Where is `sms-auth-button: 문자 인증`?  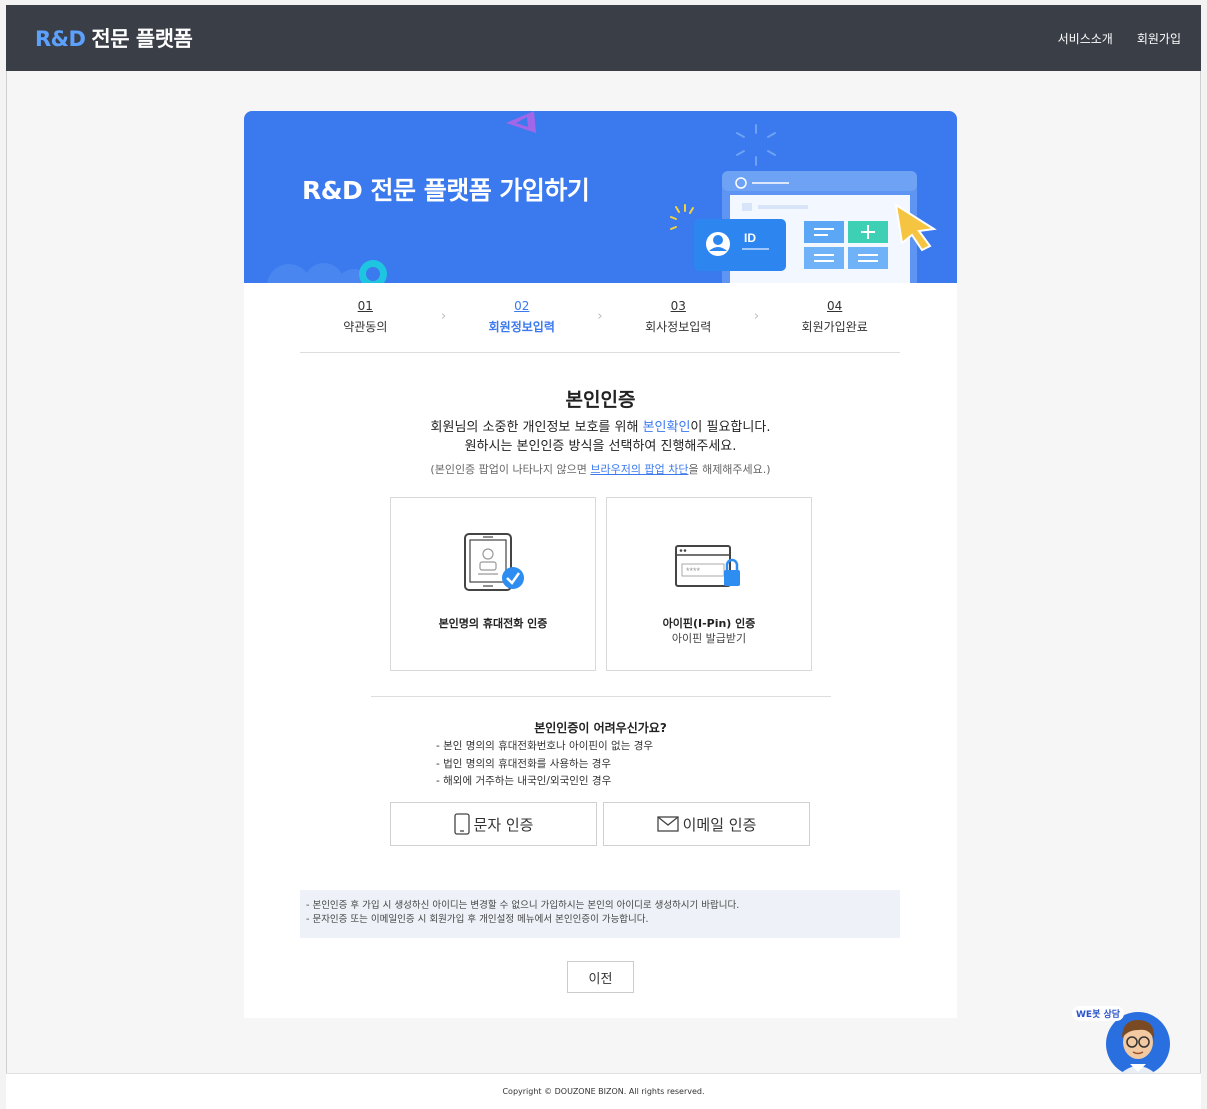 sms-auth-button: 문자 인증 is located at coordinates (493, 824).